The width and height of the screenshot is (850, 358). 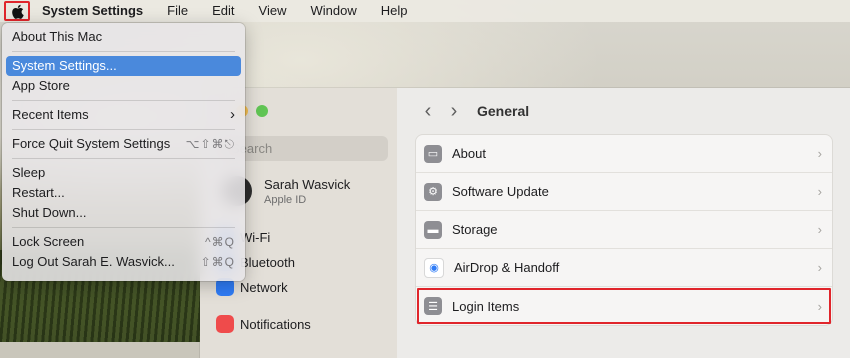 I want to click on menu-item-label: Force Quit System Settings, so click(x=91, y=143).